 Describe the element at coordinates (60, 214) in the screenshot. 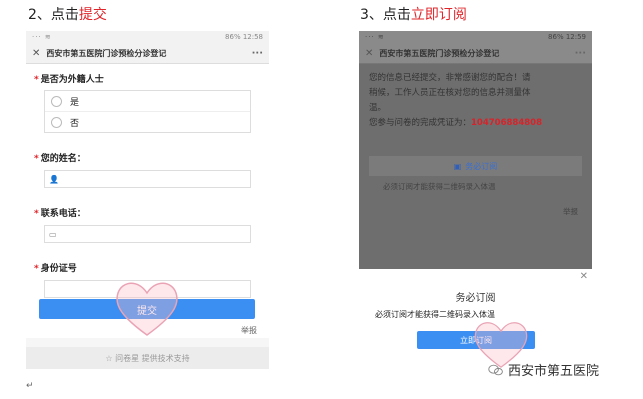

I see `question-phone: * 联系电话：` at that location.